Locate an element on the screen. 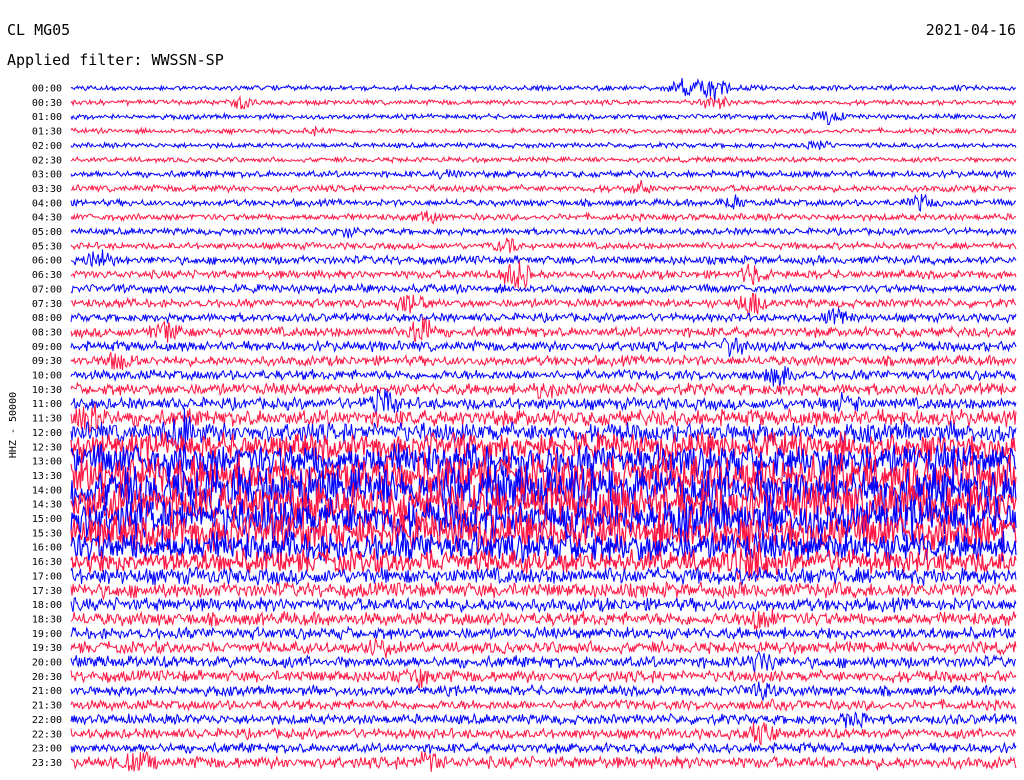  time-label: 06:00 is located at coordinates (47, 261).